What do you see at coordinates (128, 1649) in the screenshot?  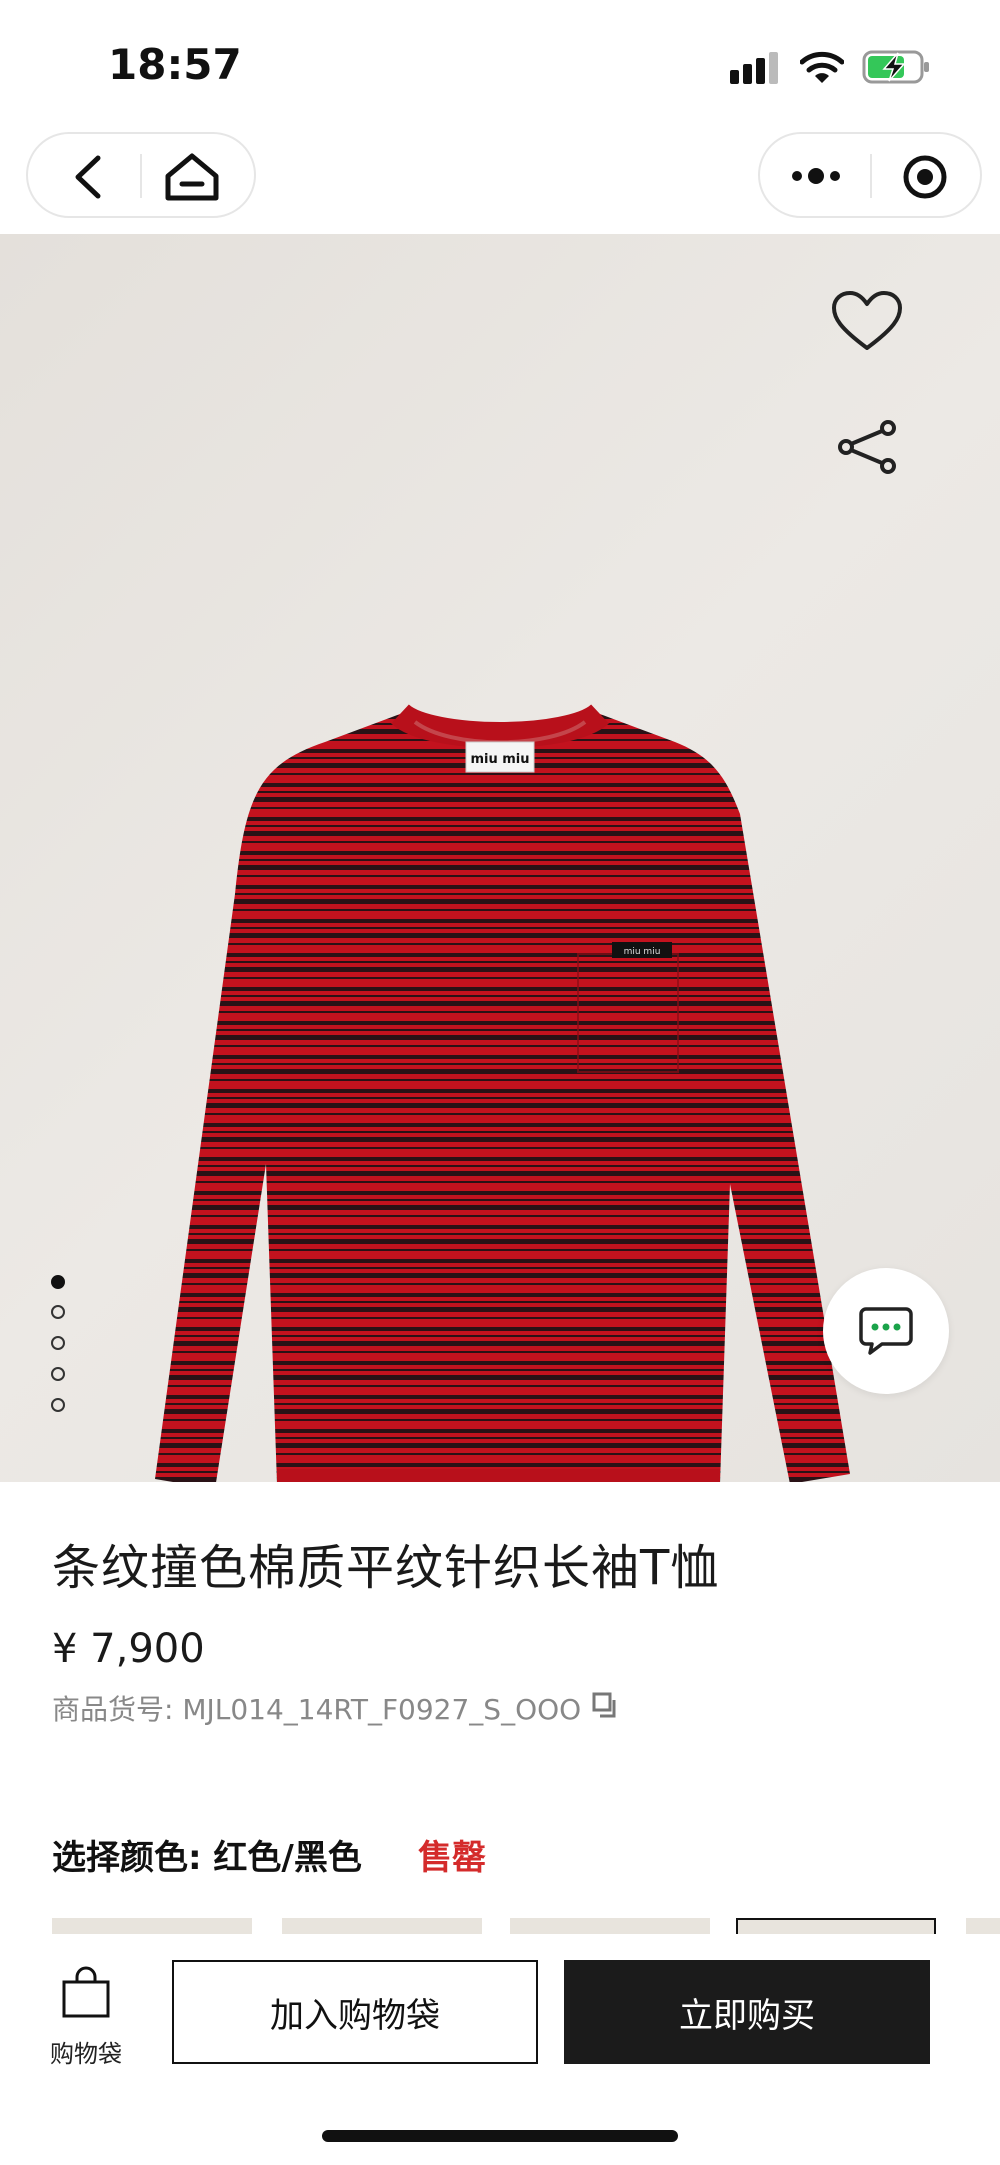 I see `product-price: ¥ 7,900` at bounding box center [128, 1649].